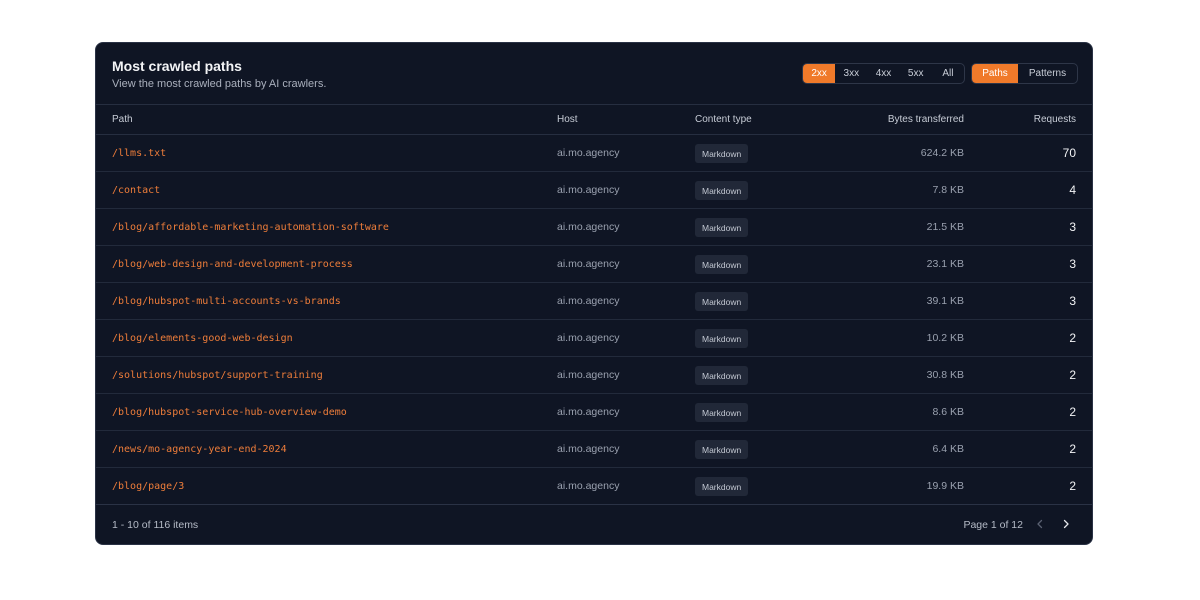 Image resolution: width=1200 pixels, height=600 pixels. I want to click on chevron-right-icon, so click(1066, 524).